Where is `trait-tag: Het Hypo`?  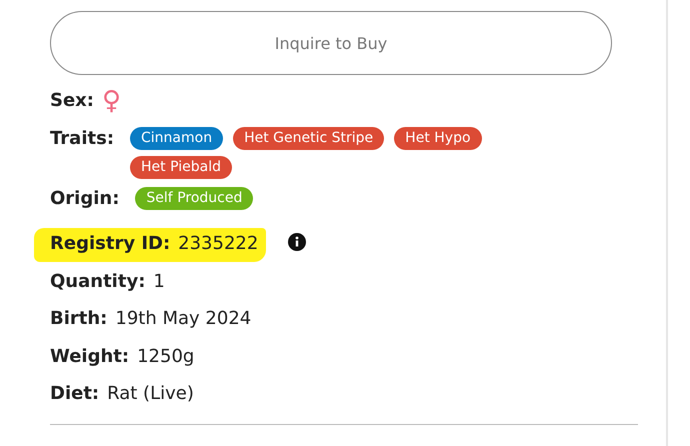 trait-tag: Het Hypo is located at coordinates (438, 138).